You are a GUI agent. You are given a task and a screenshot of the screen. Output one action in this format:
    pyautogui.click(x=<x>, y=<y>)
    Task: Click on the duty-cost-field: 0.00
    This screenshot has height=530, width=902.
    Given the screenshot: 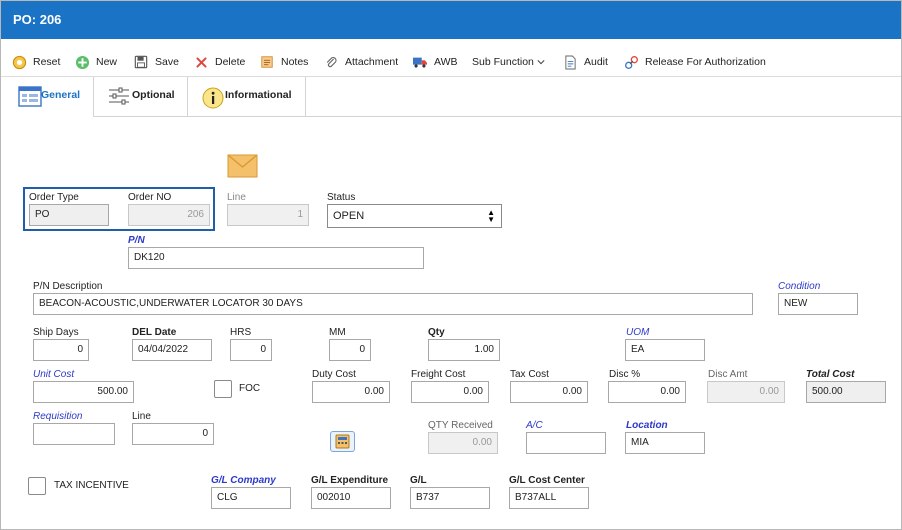 What is the action you would take?
    pyautogui.click(x=351, y=392)
    